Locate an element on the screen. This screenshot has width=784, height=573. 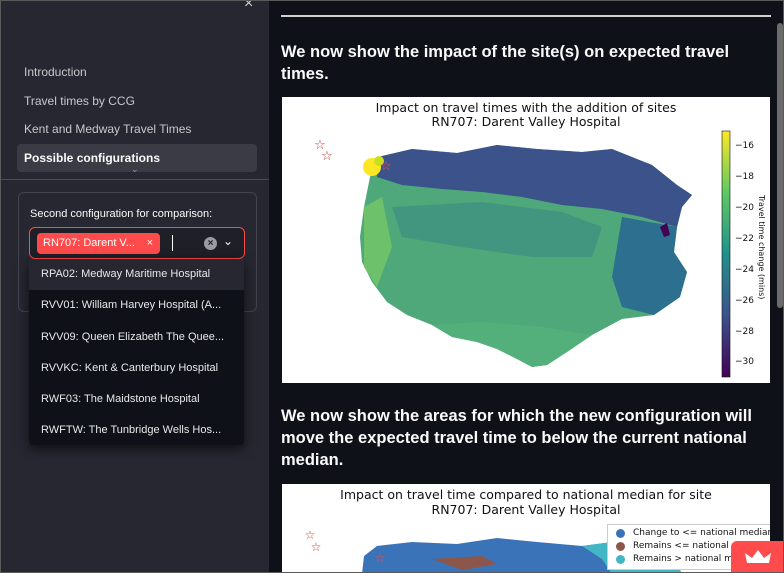
comparison-multiselect: RN707: Darent V... × × ⌄ is located at coordinates (137, 243).